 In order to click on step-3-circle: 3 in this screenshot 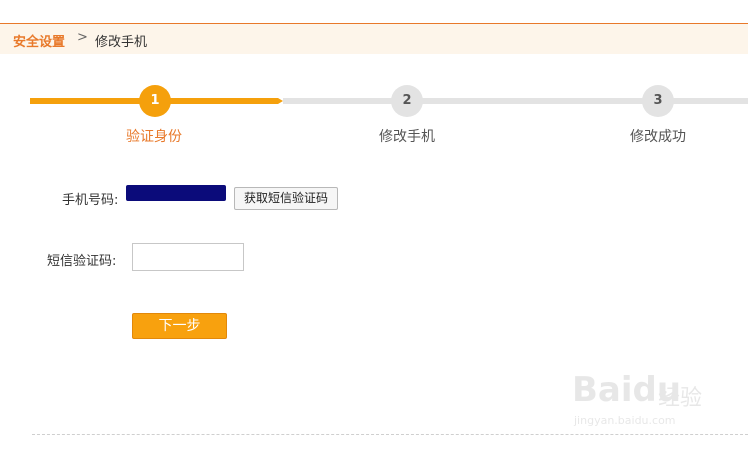, I will do `click(658, 101)`.